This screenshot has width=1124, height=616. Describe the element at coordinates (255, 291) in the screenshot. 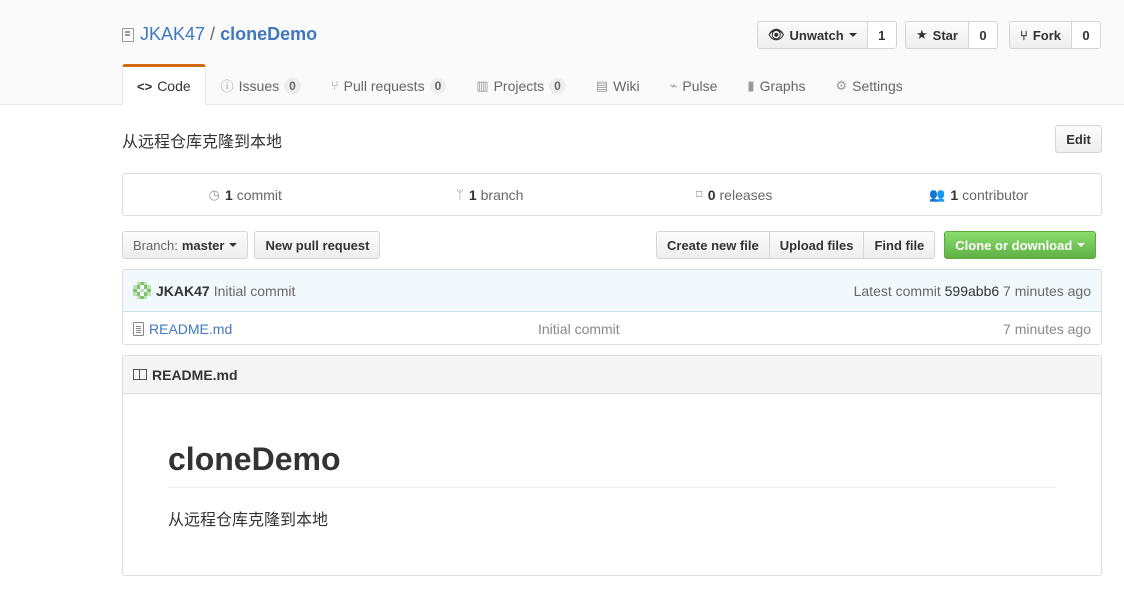

I see `commit-message-link: Initial commit` at that location.